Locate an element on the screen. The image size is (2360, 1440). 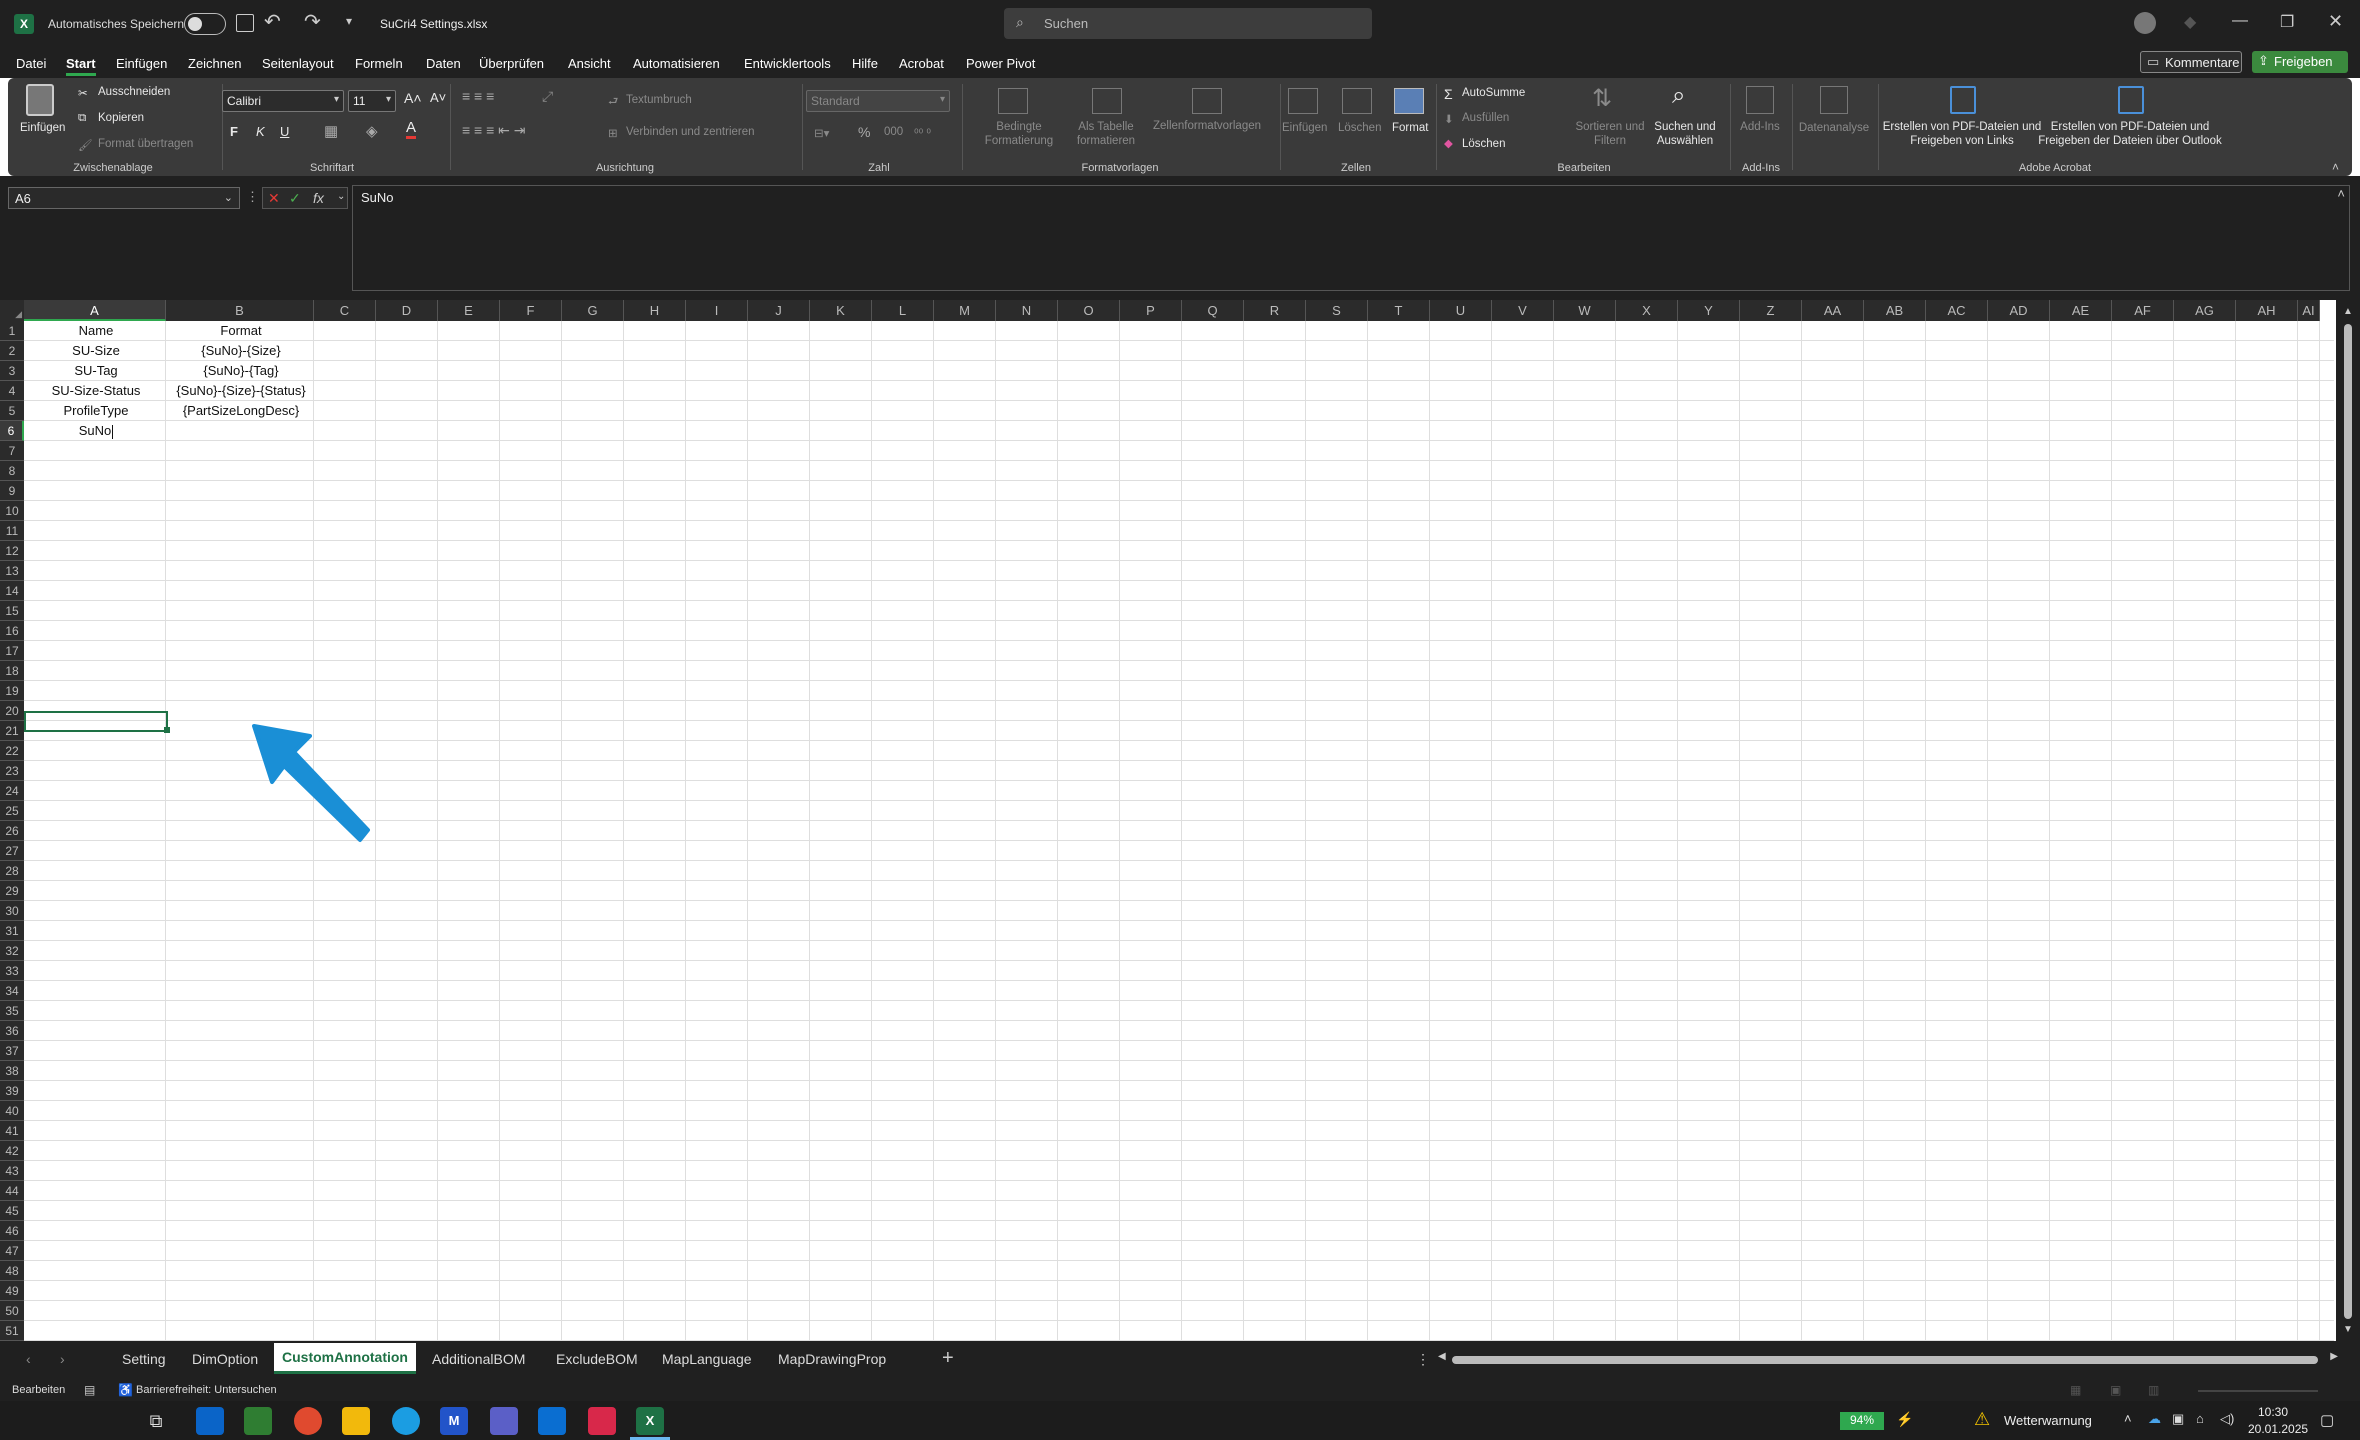
shrink-font-icon: A˅ is located at coordinates (438, 97).